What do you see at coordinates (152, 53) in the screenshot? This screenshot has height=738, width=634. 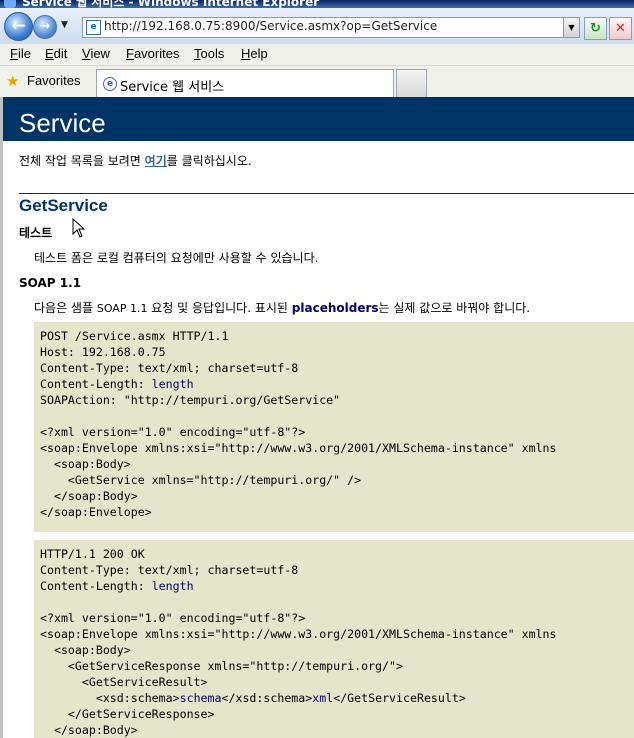 I see `menu-favorites: Favorites` at bounding box center [152, 53].